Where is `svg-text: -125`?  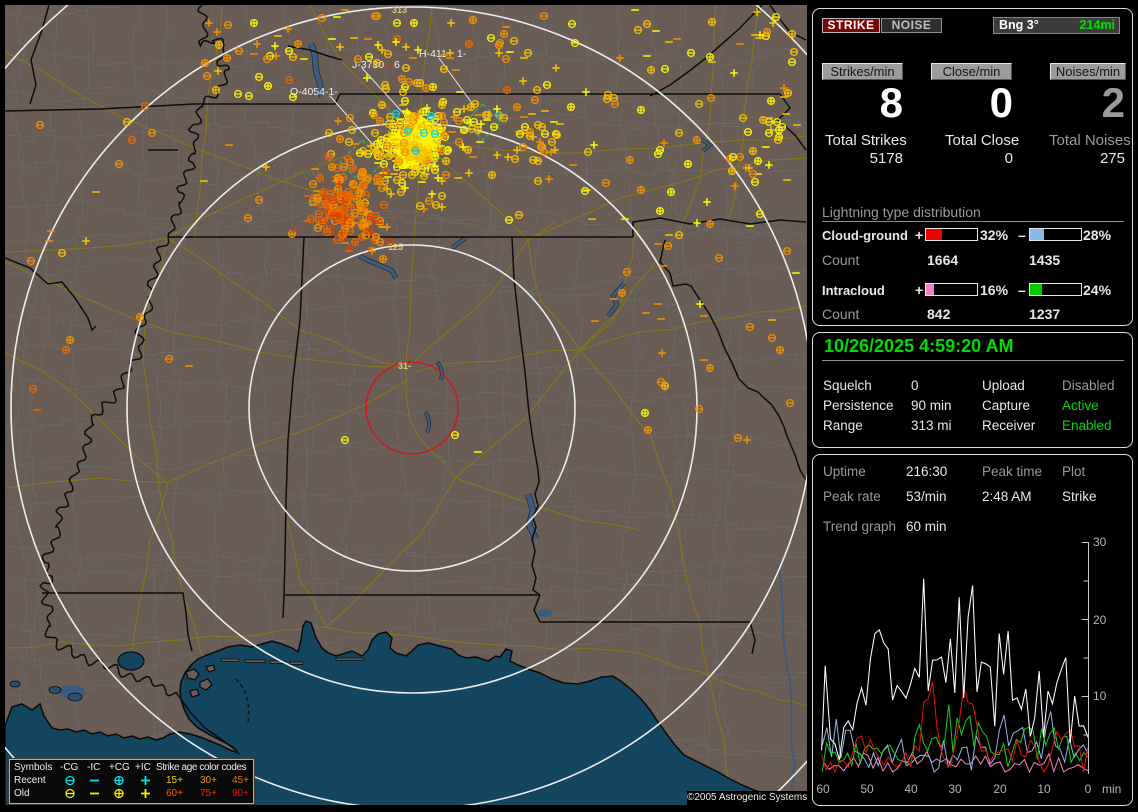
svg-text: -125 is located at coordinates (394, 247).